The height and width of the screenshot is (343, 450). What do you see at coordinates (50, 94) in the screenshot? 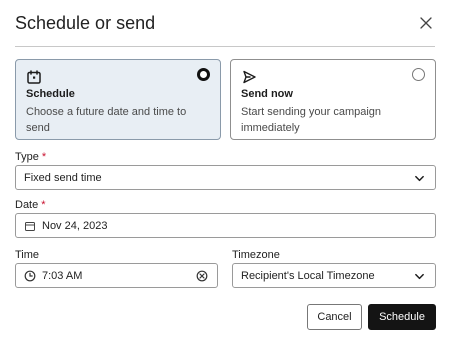
I see `option-title-schedule: Schedule` at bounding box center [50, 94].